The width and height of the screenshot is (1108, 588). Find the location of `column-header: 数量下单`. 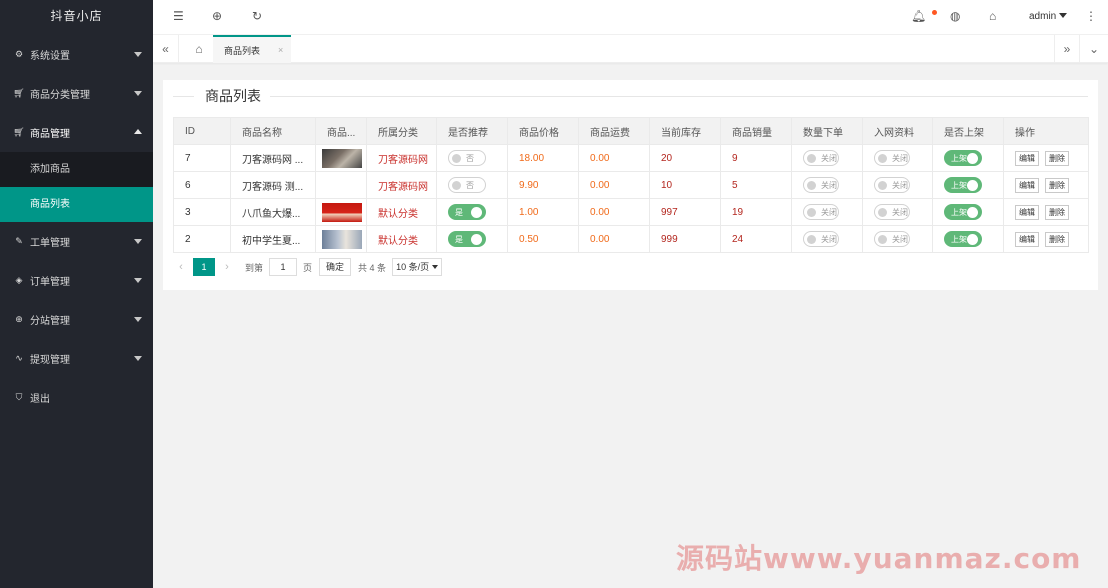

column-header: 数量下单 is located at coordinates (827, 131).